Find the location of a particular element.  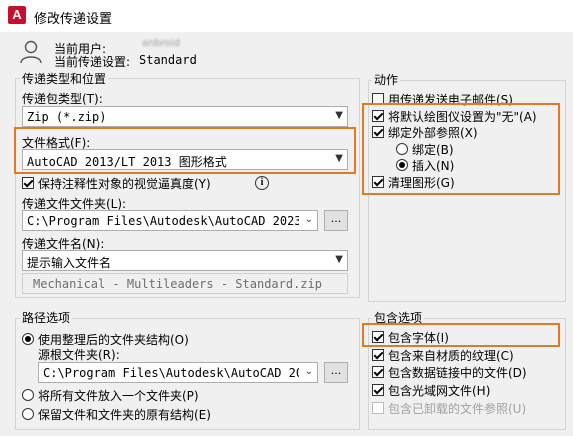

filename-preview: Mechanical - Multileaders - Standard.zip is located at coordinates (185, 283).